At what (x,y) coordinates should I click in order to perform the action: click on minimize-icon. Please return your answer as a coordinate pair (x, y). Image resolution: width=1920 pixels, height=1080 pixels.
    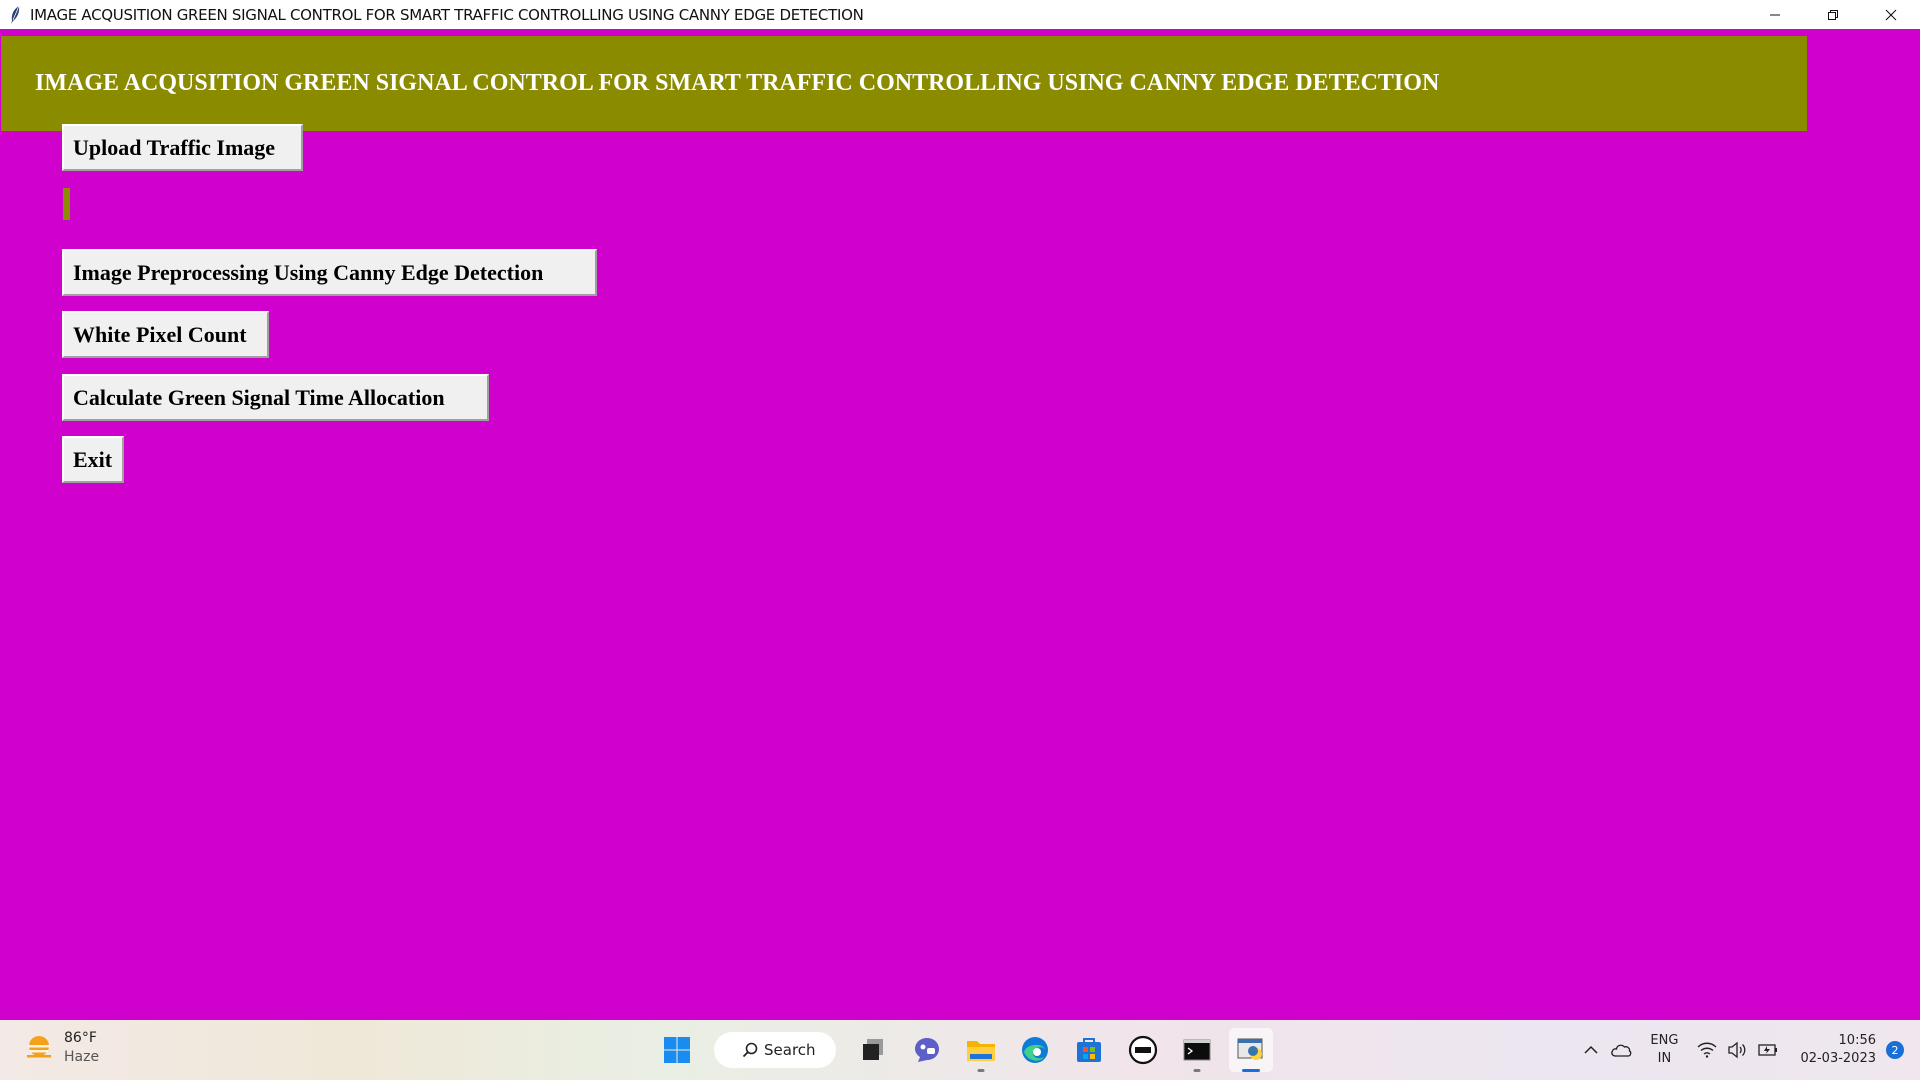
    Looking at the image, I should click on (1775, 14).